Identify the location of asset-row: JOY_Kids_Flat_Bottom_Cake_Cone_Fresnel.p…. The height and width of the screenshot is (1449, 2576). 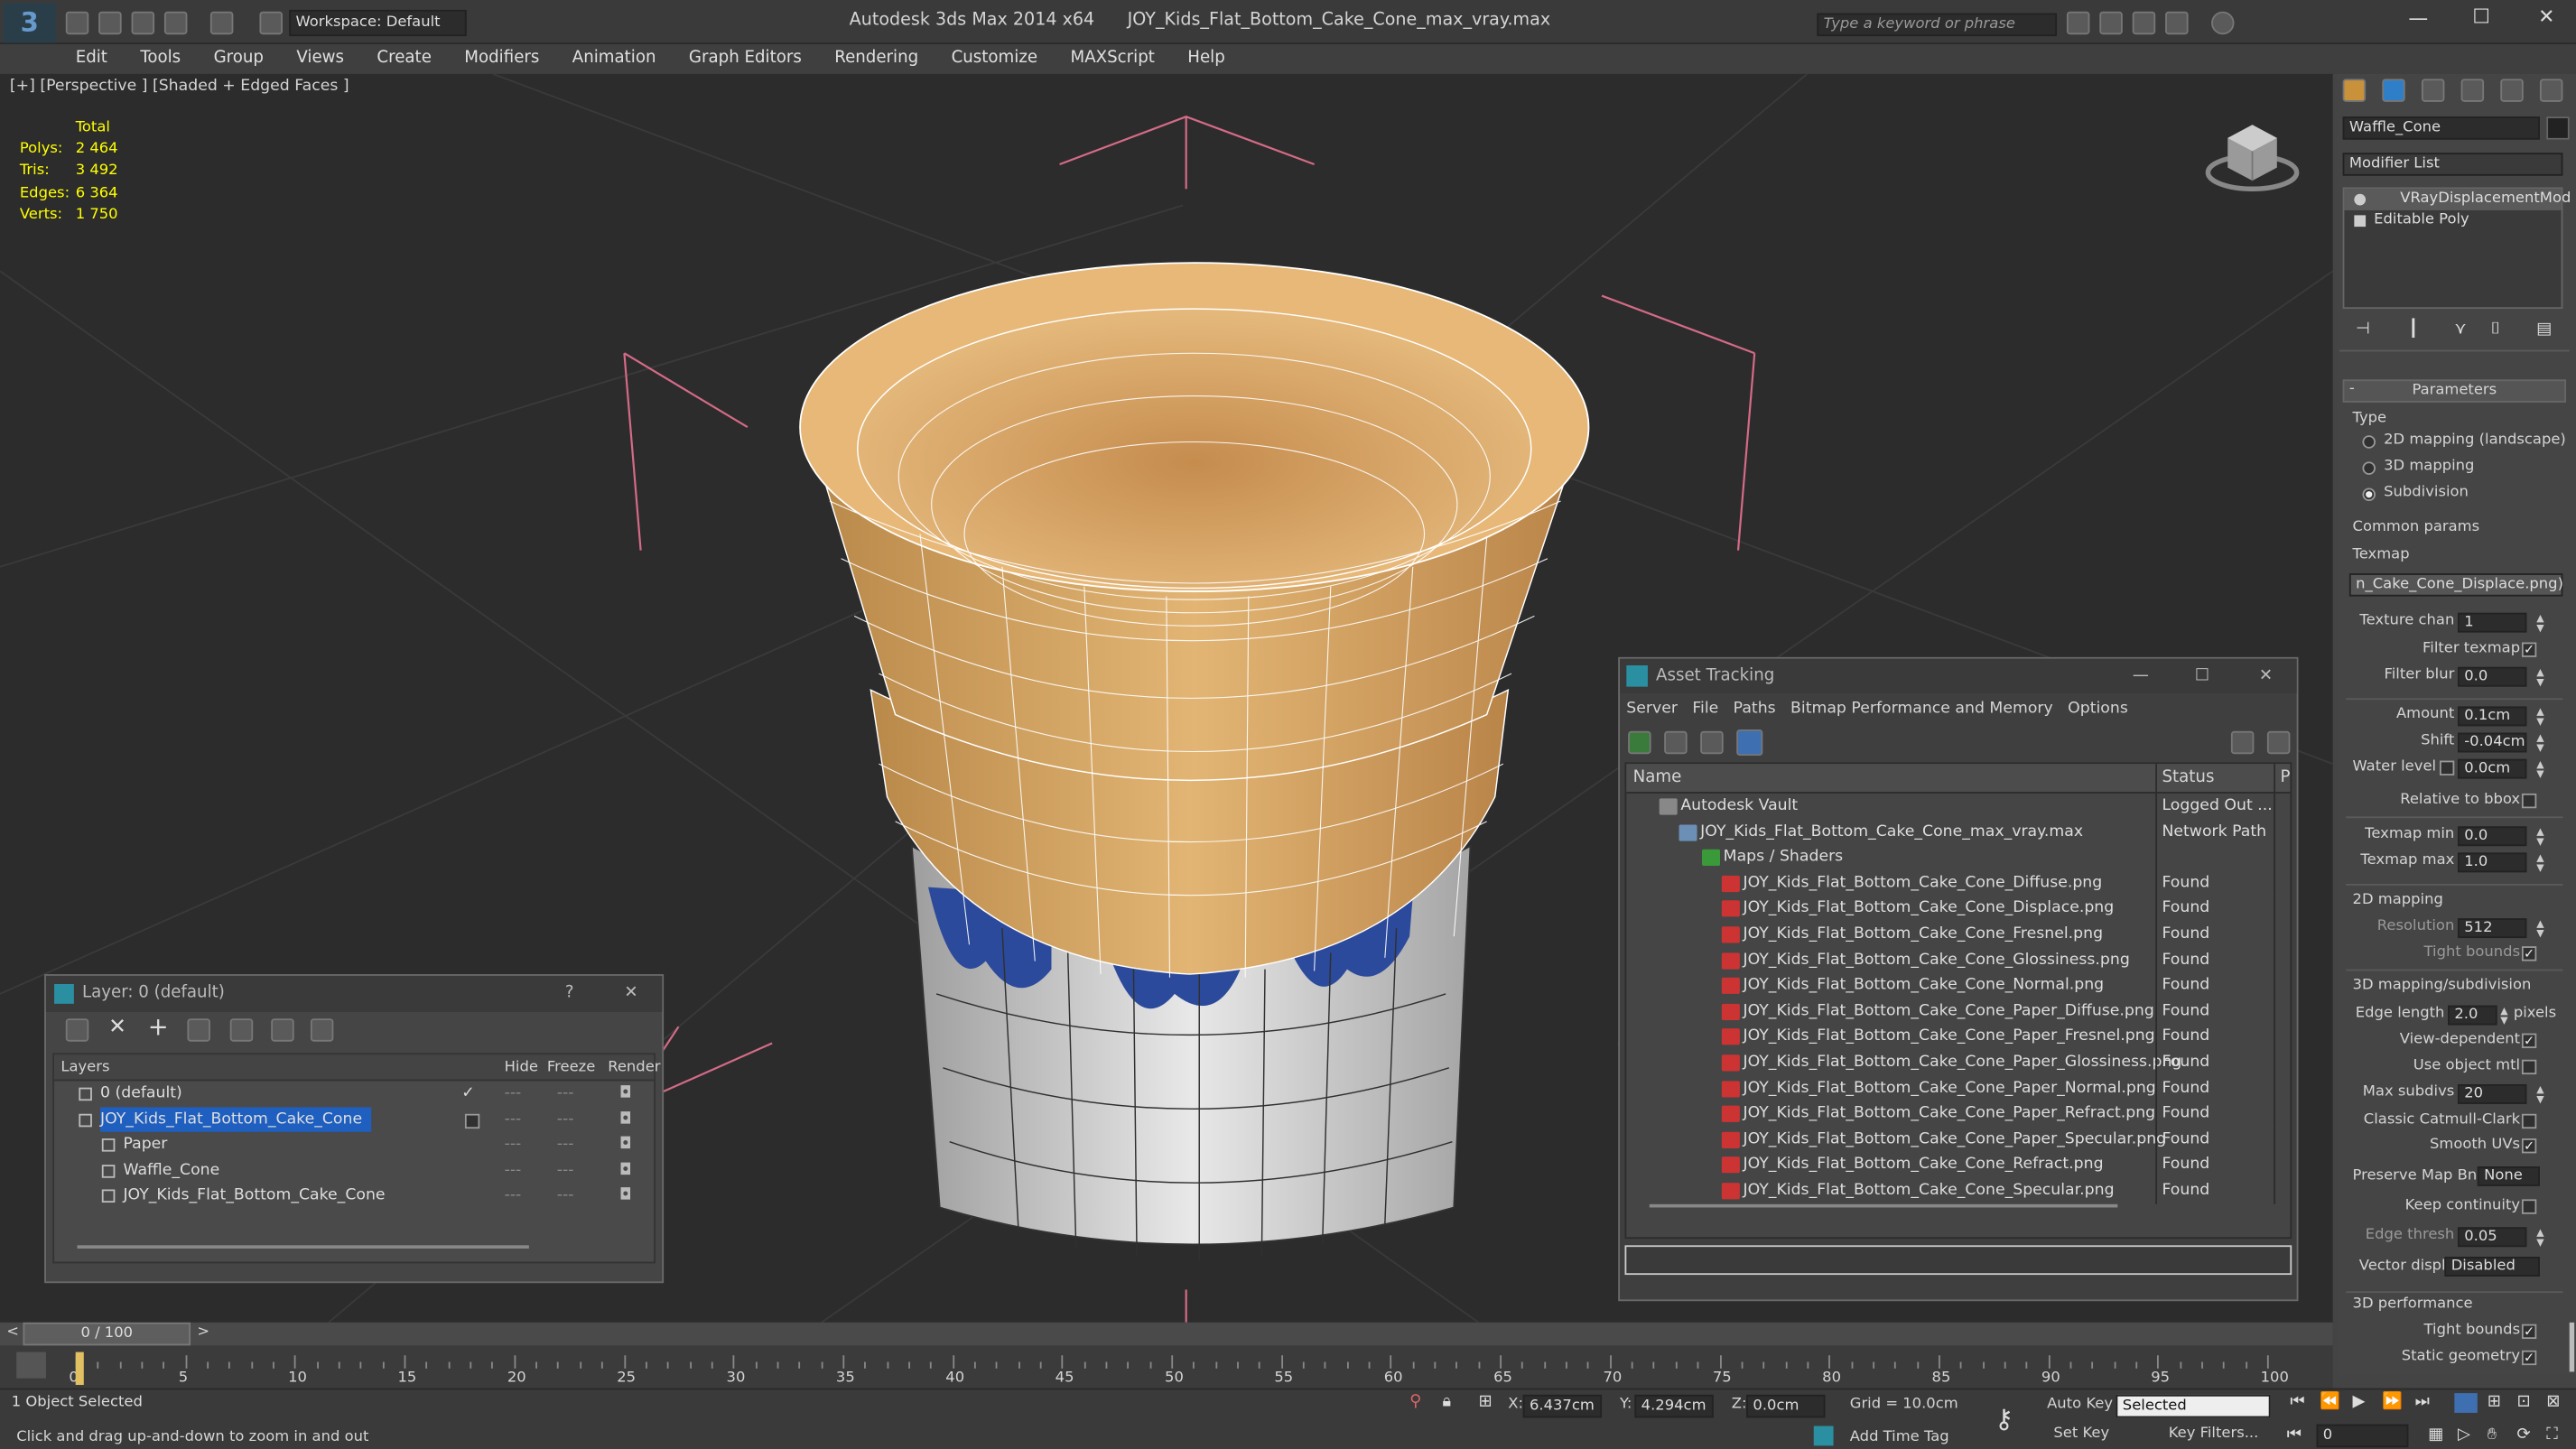
(1958, 934).